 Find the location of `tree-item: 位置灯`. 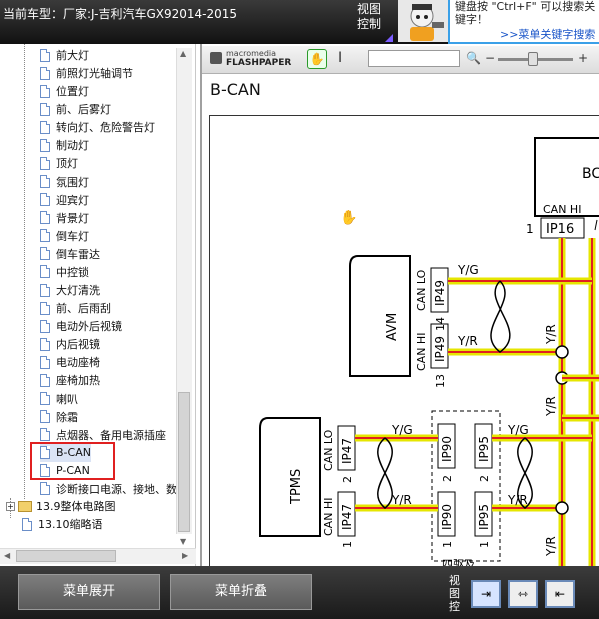

tree-item: 位置灯 is located at coordinates (64, 91).